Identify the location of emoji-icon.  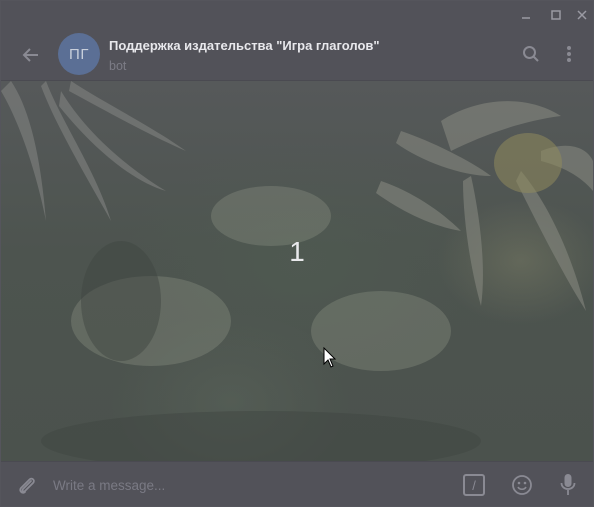
(522, 485).